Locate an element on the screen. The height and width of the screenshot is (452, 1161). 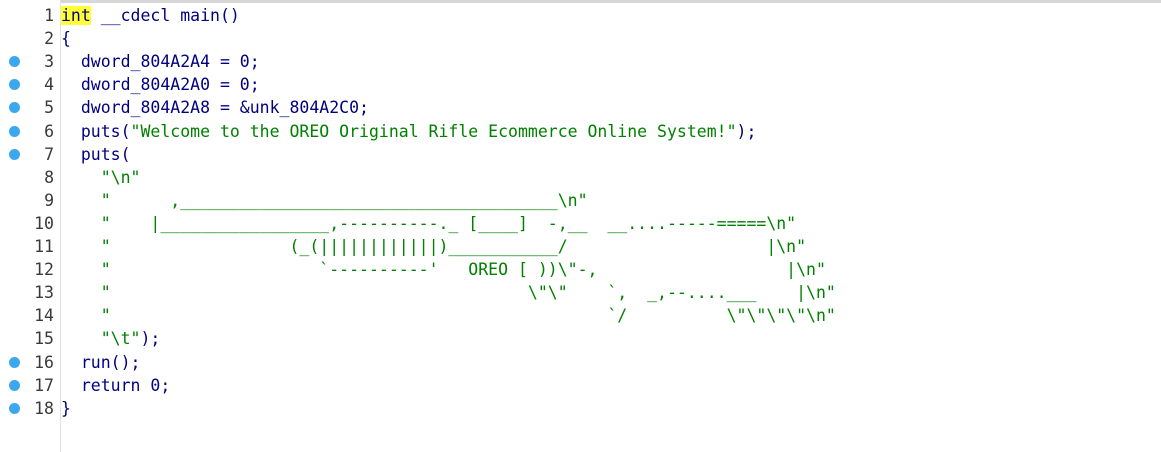
code-text: dword_804A2A8 = &unk_804A2C0; is located at coordinates (215, 107).